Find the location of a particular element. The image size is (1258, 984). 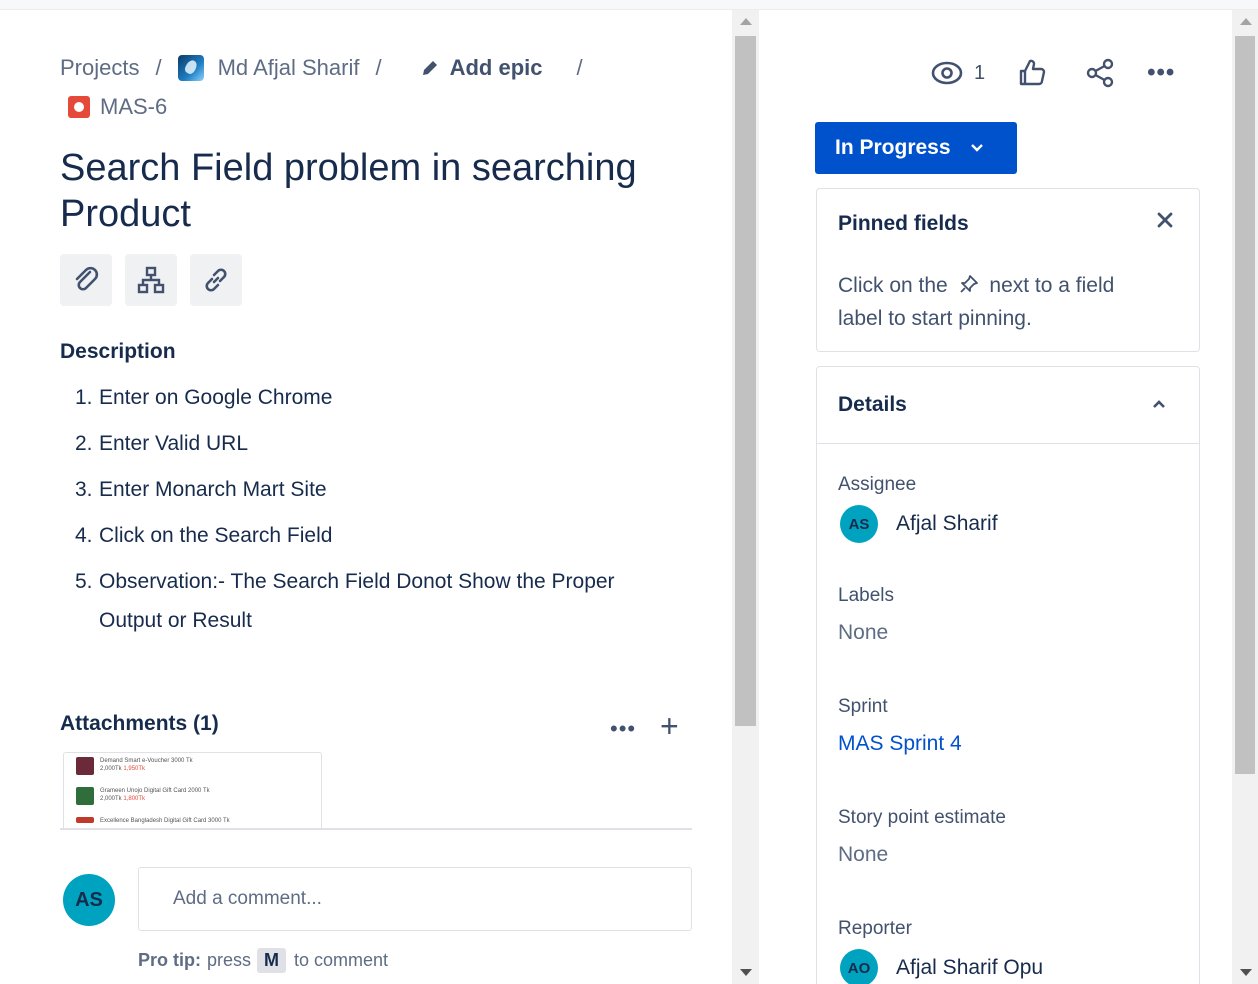

link-icon is located at coordinates (216, 280).